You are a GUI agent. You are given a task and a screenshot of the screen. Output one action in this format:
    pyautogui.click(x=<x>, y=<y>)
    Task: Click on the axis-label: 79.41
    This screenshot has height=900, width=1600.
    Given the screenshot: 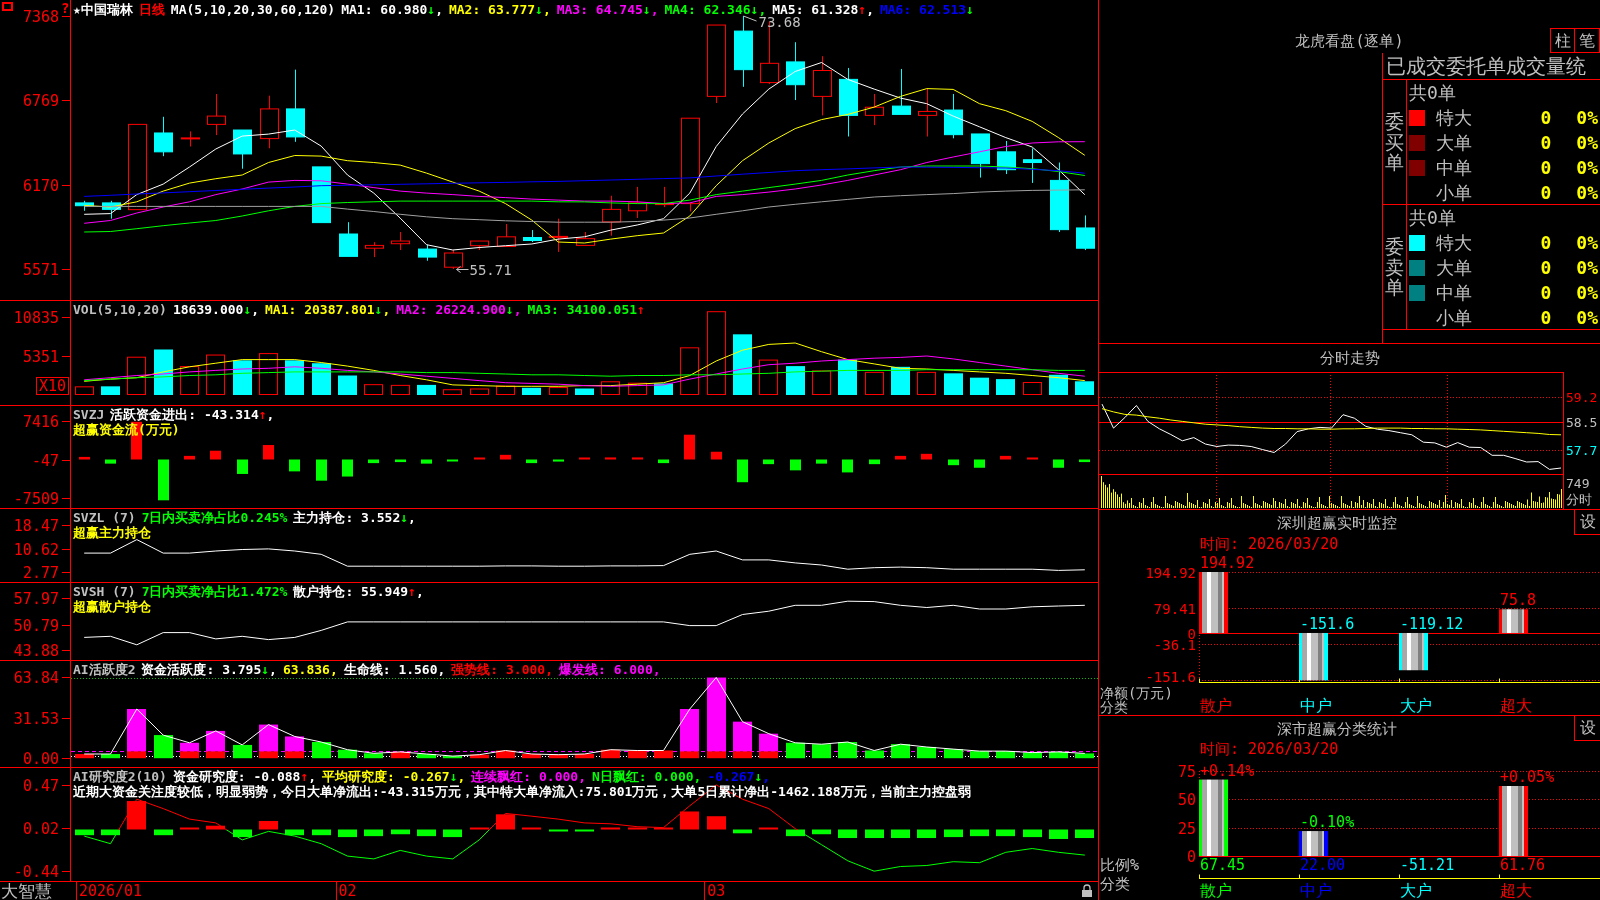 What is the action you would take?
    pyautogui.click(x=1174, y=608)
    